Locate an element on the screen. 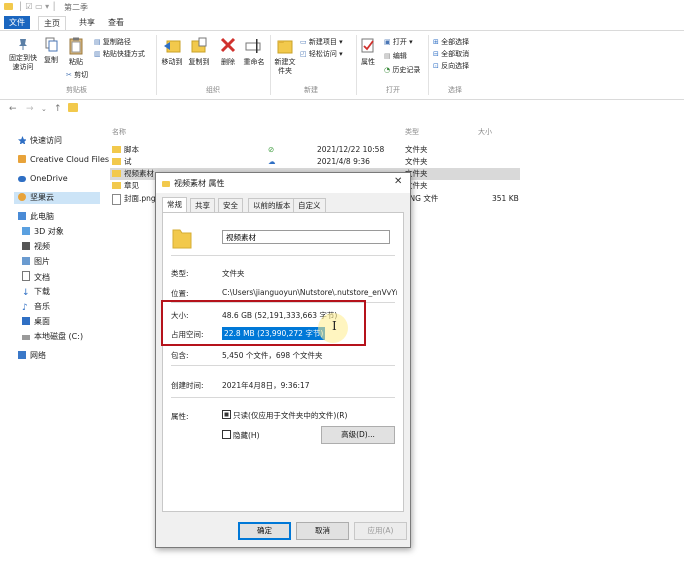 Image resolution: width=684 pixels, height=576 pixels. copy-to-button: 复制到 is located at coordinates (199, 52).